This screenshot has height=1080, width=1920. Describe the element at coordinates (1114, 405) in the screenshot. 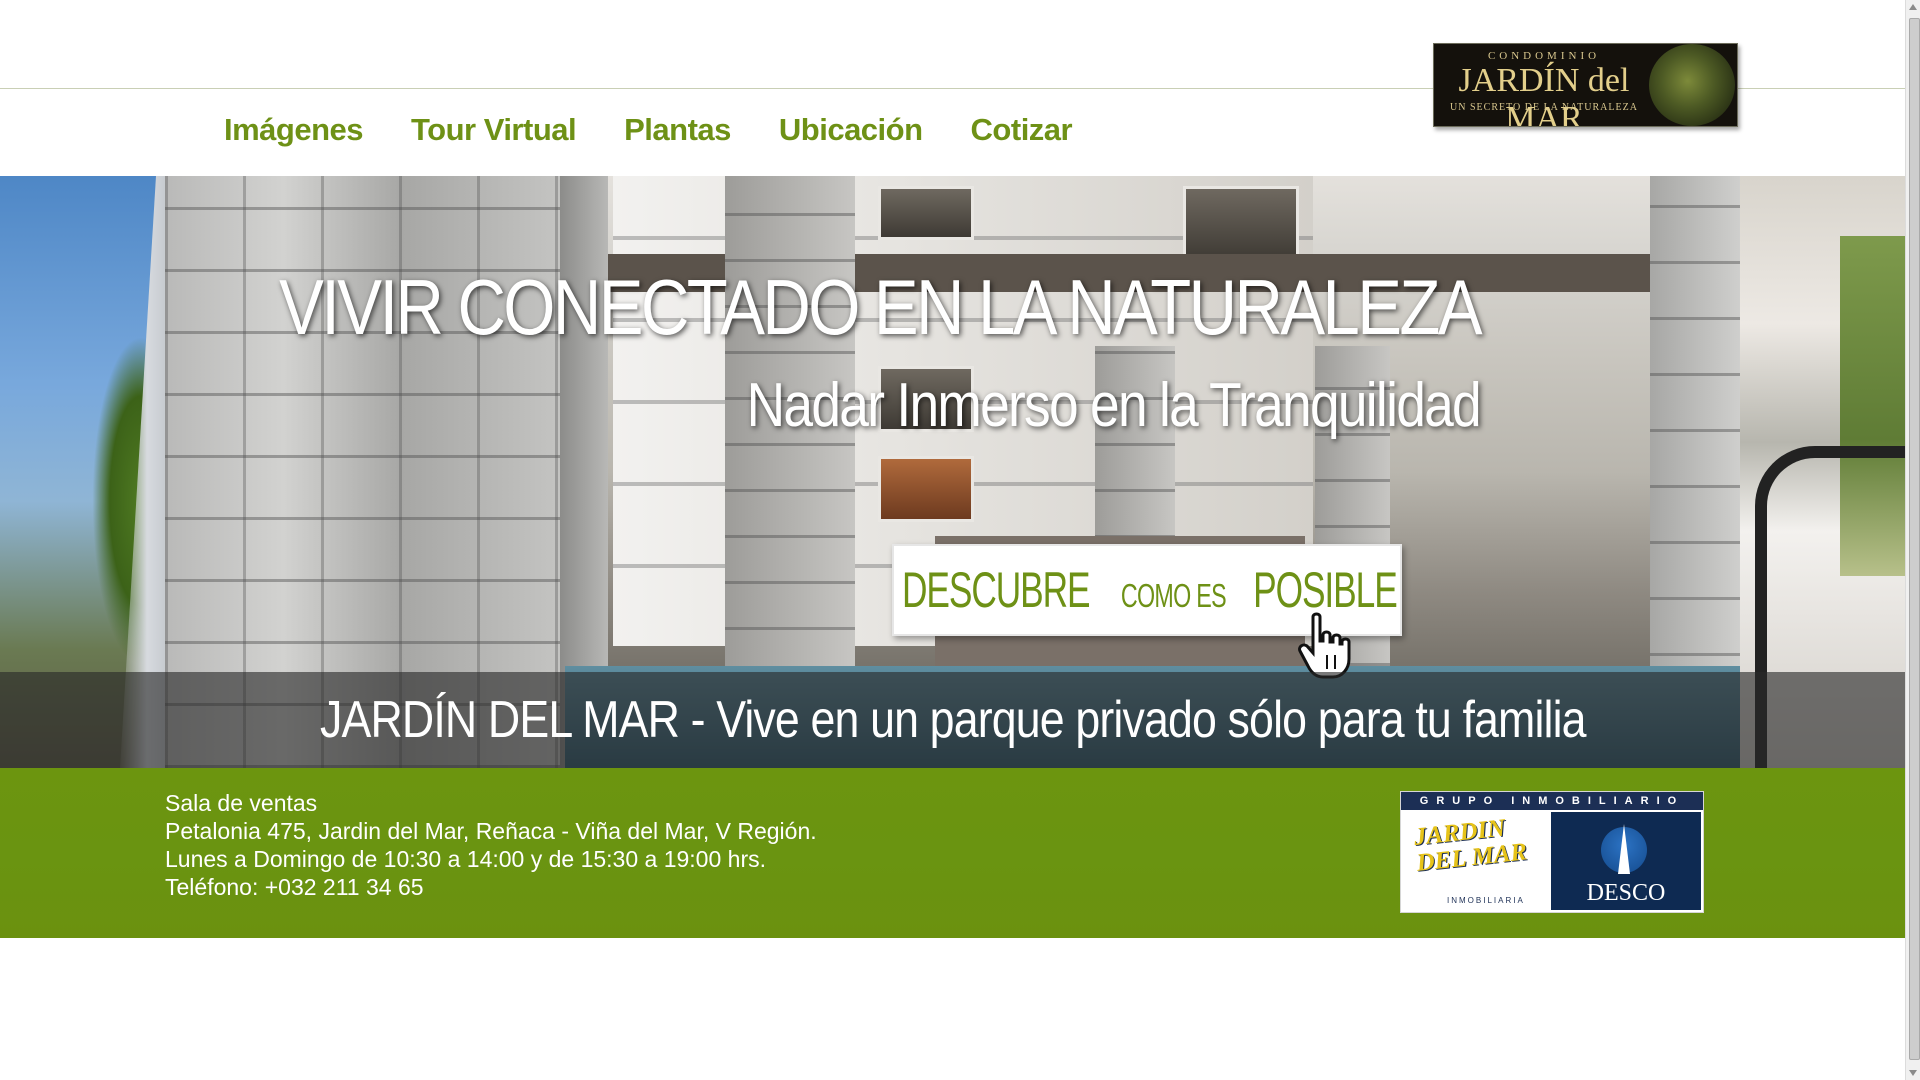

I see `hero-subline: Nadar Inmerso en la Tranquilidad` at that location.